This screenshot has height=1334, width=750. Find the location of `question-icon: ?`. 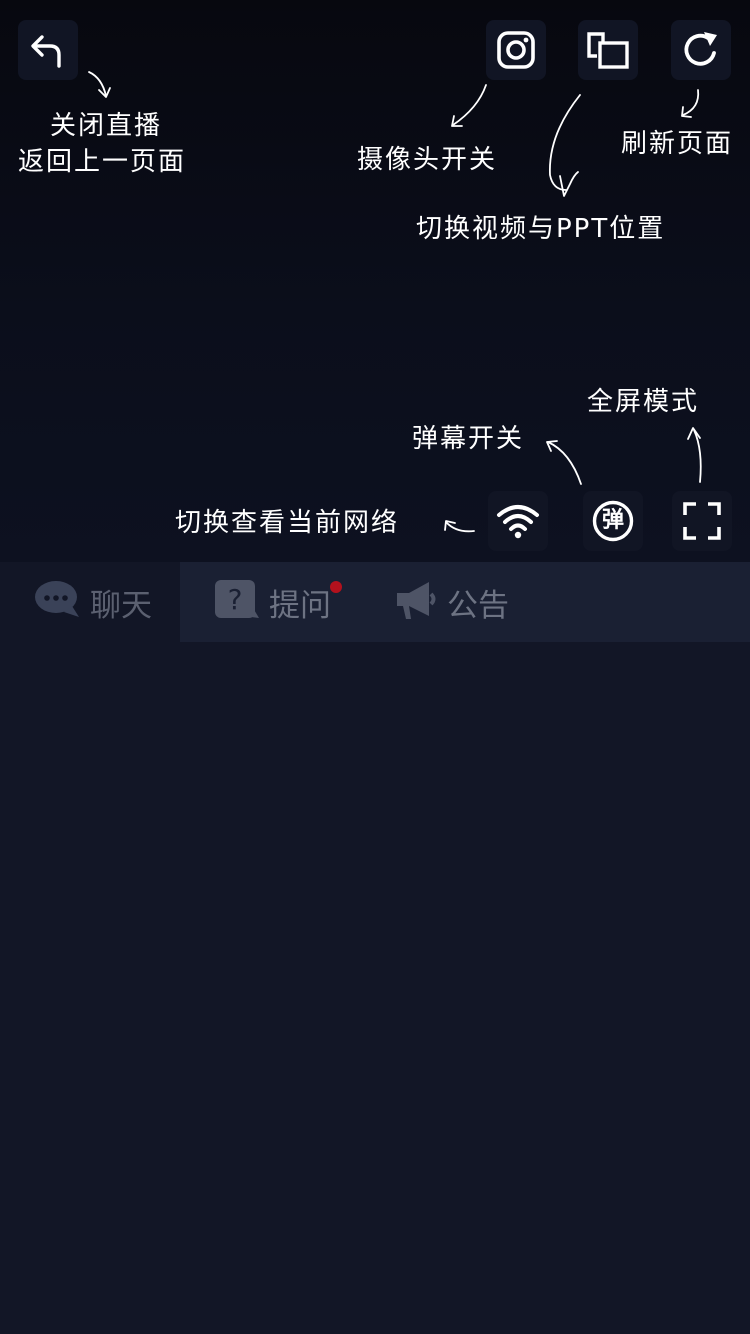

question-icon: ? is located at coordinates (237, 602).